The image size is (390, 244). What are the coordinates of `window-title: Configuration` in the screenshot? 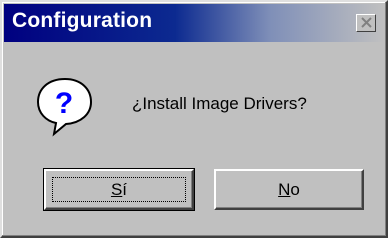 It's located at (82, 20).